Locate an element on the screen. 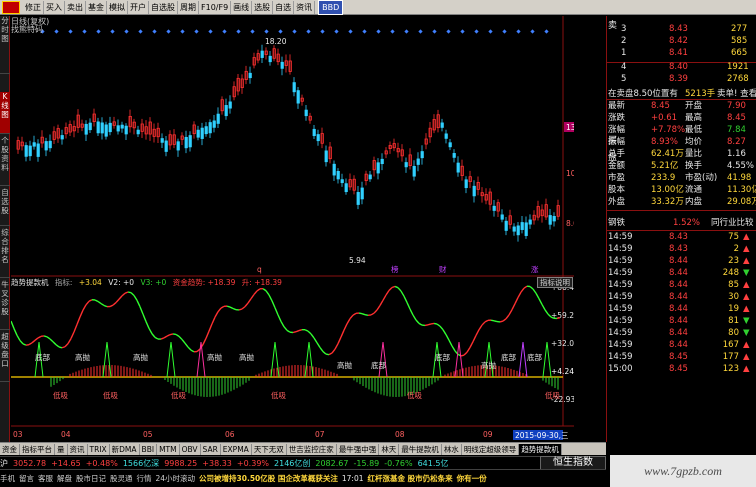 The height and width of the screenshot is (487, 756). tab-watchlist: 自选股 is located at coordinates (5, 207).